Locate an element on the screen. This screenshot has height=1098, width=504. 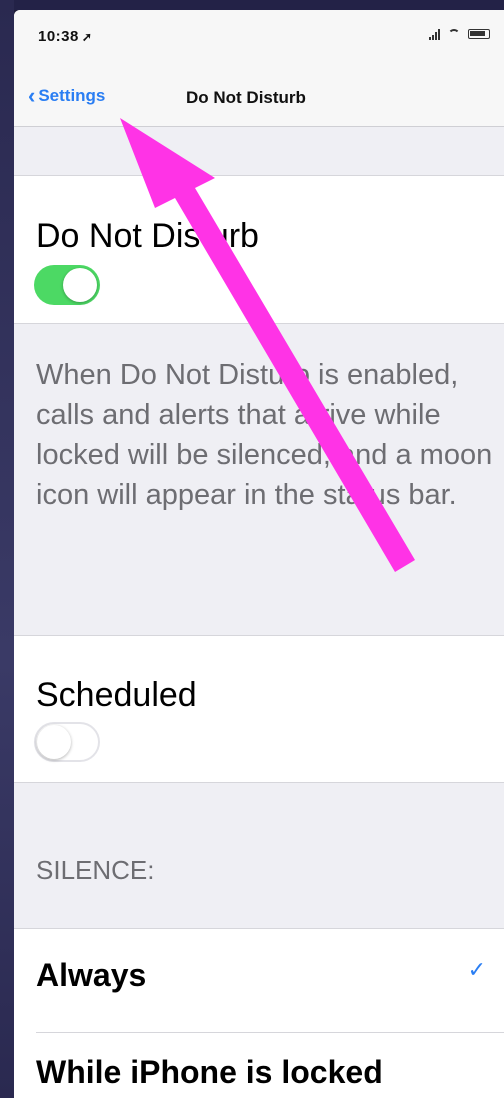
dnd-toggle is located at coordinates (67, 285).